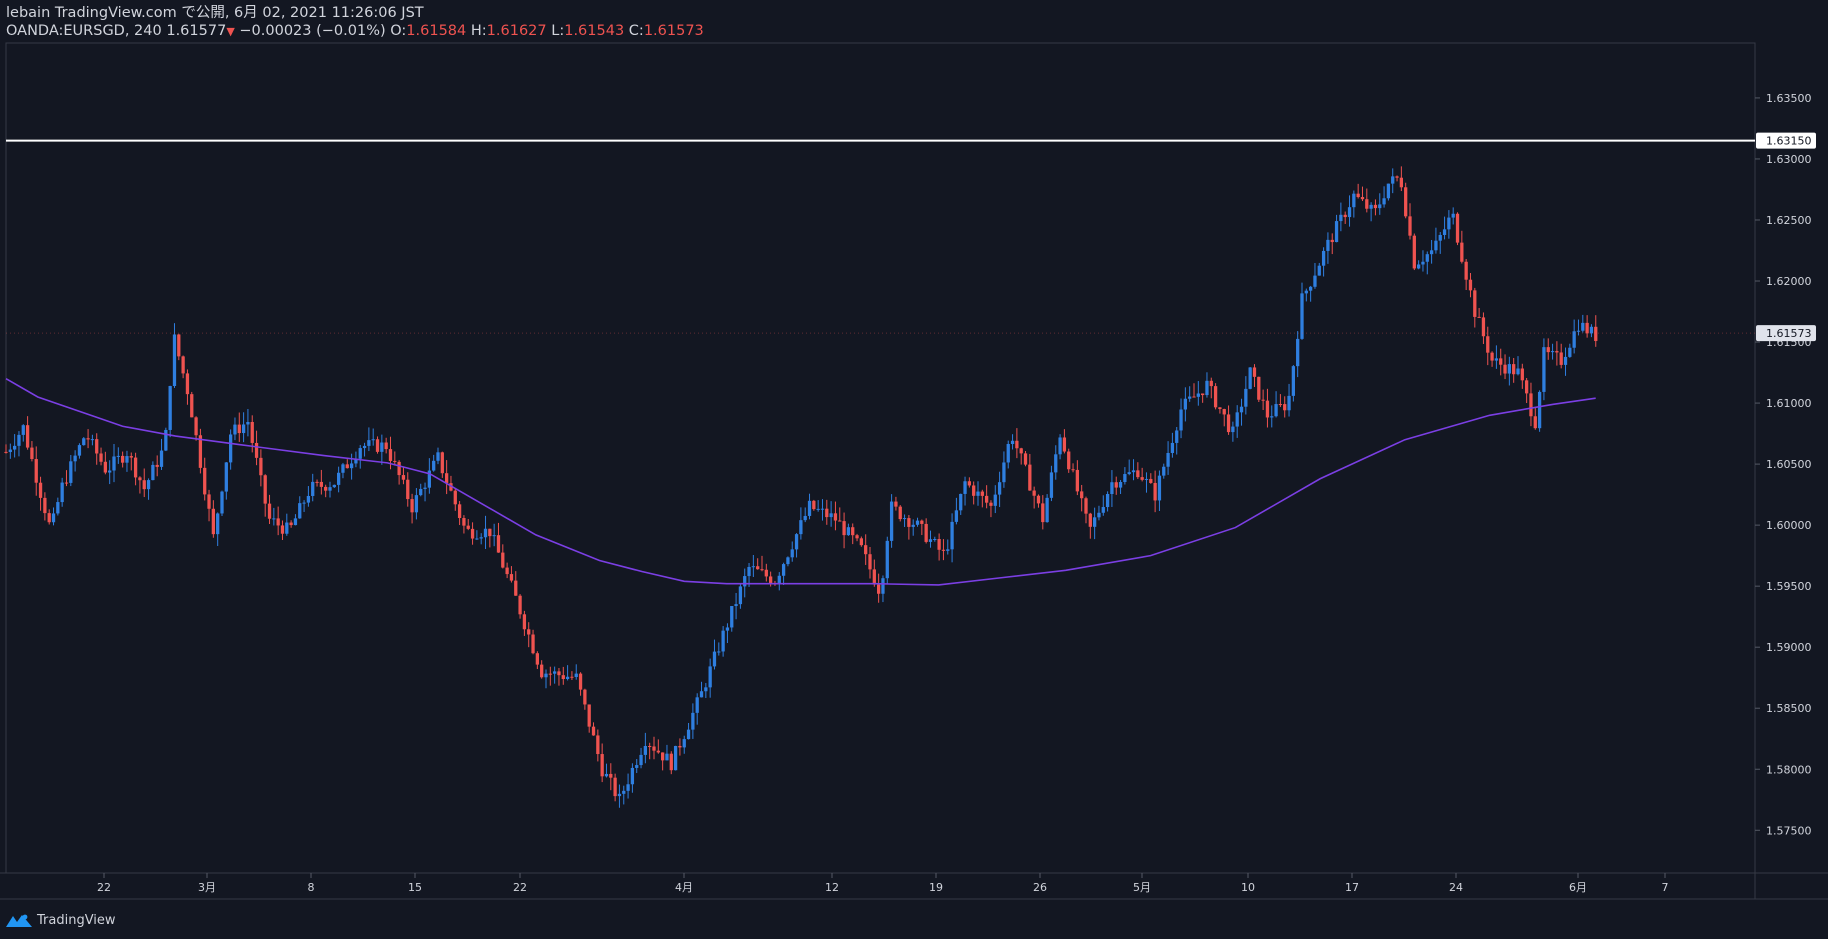 The width and height of the screenshot is (1828, 939). What do you see at coordinates (1789, 141) in the screenshot?
I see `level-price-label: 1.63150` at bounding box center [1789, 141].